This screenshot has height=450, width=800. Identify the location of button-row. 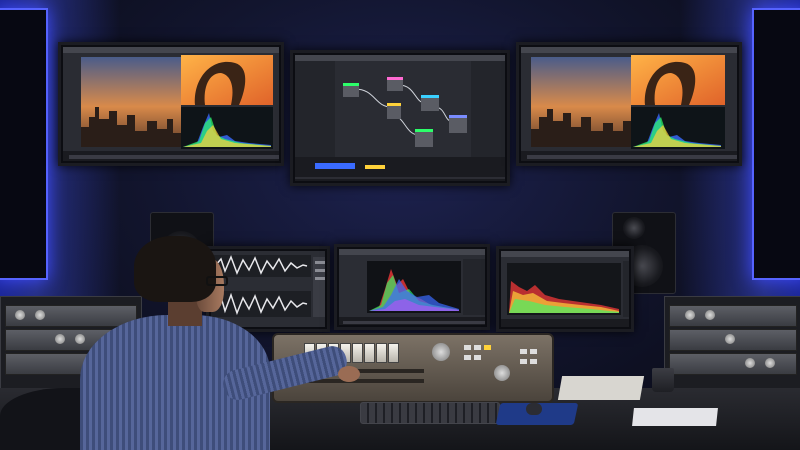
(364, 381).